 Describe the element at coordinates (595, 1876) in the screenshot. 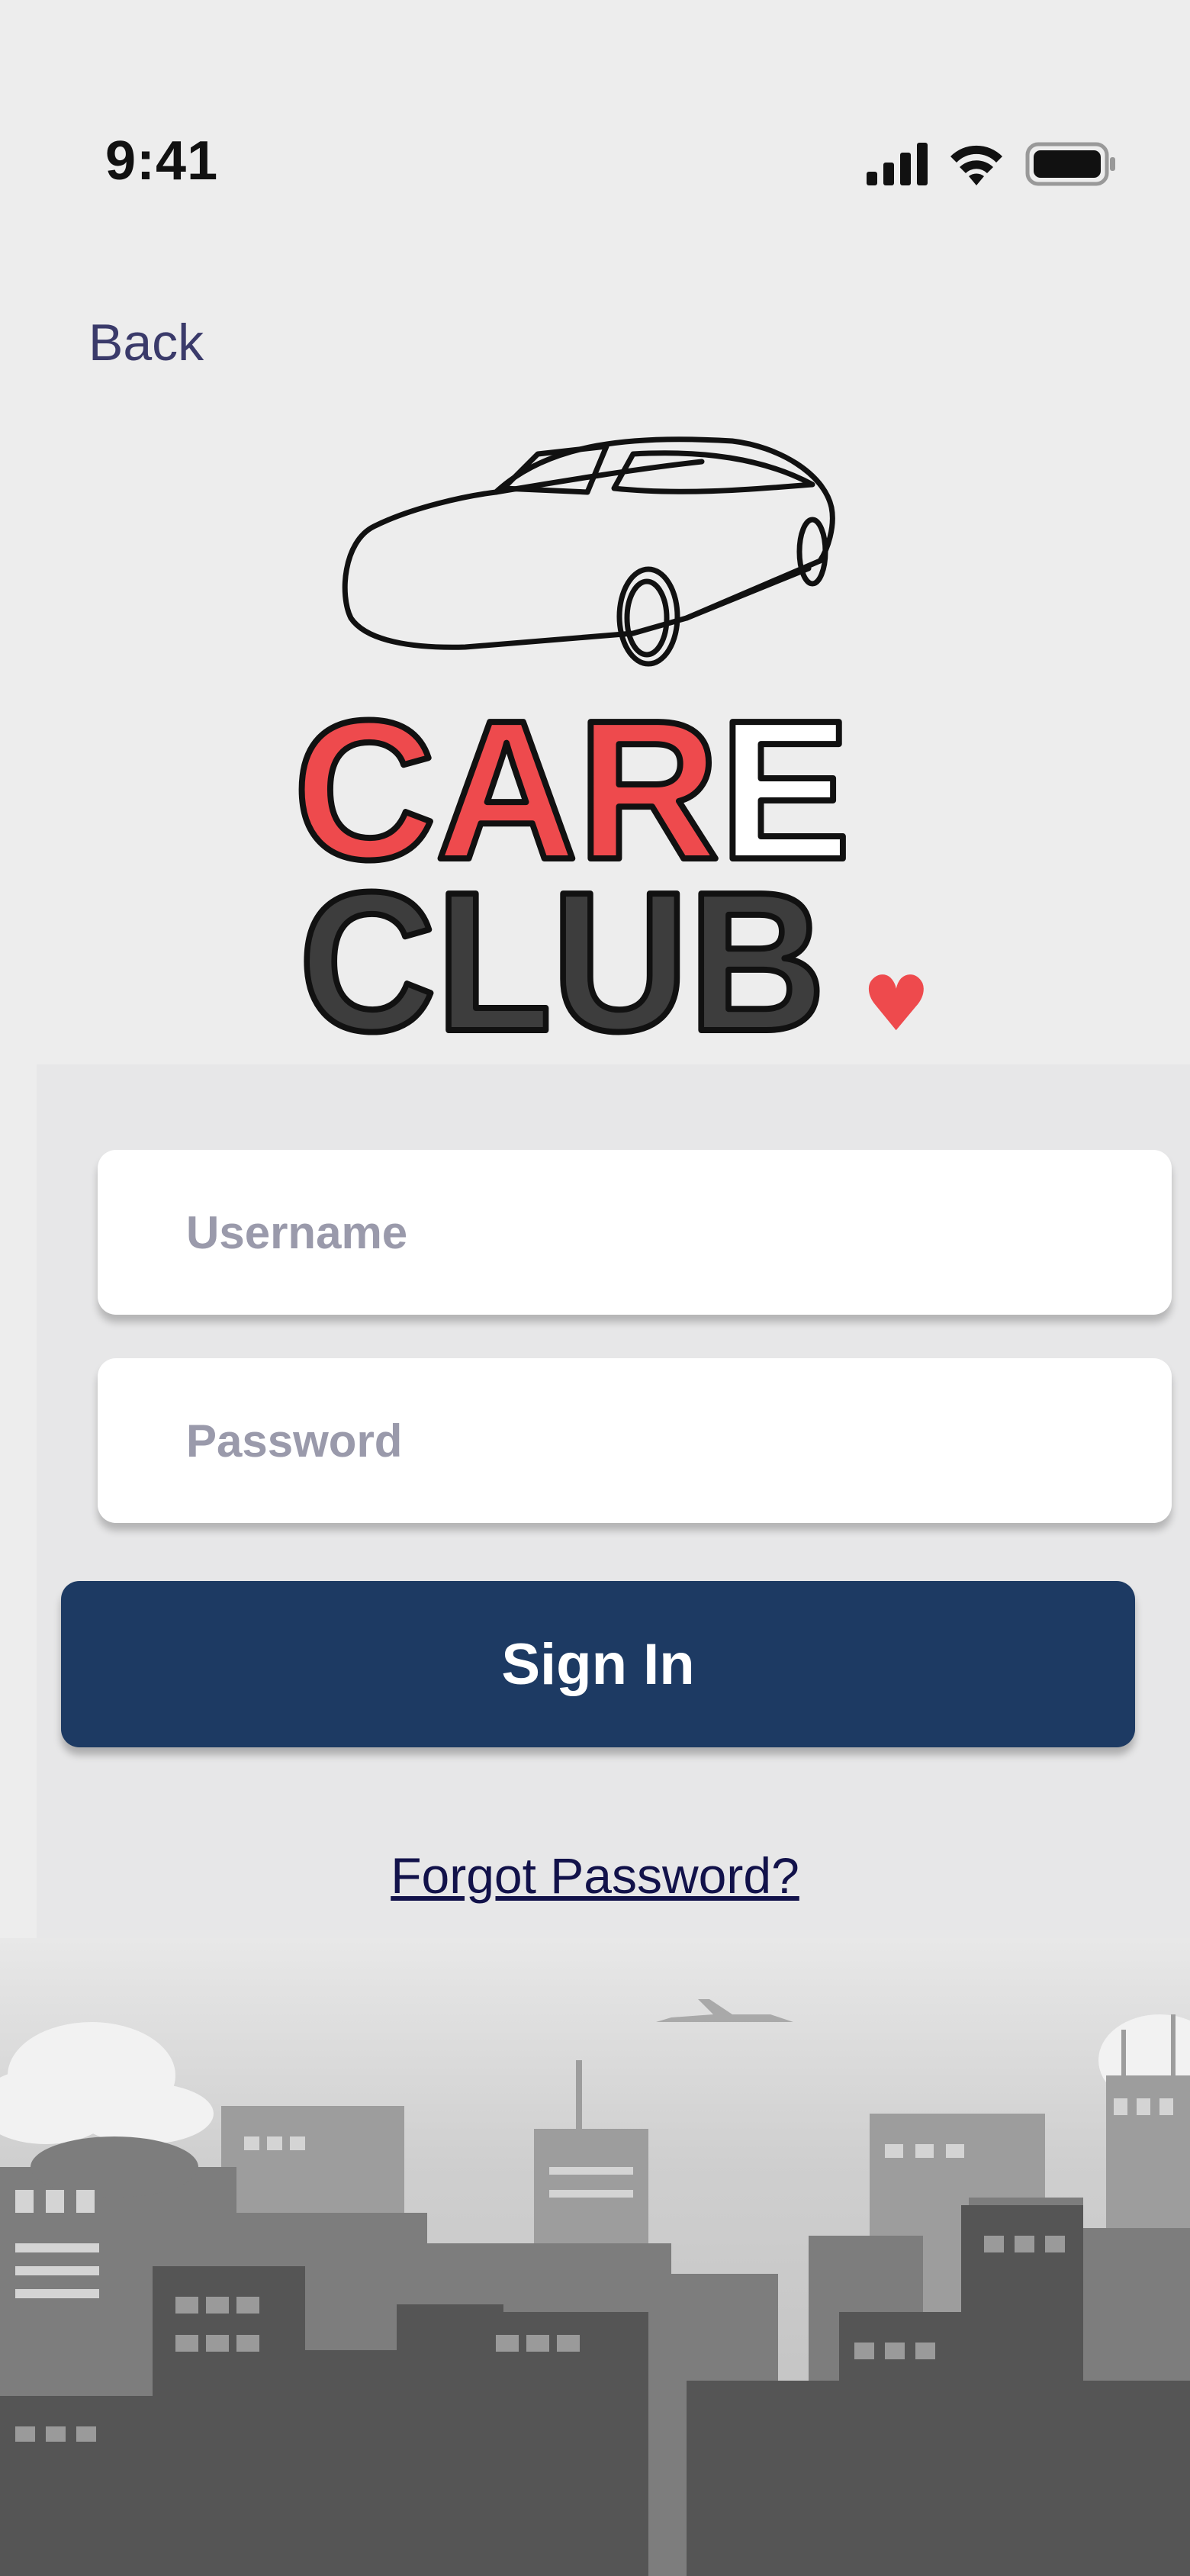

I see `forgot-password-link: Forgot Password?` at that location.